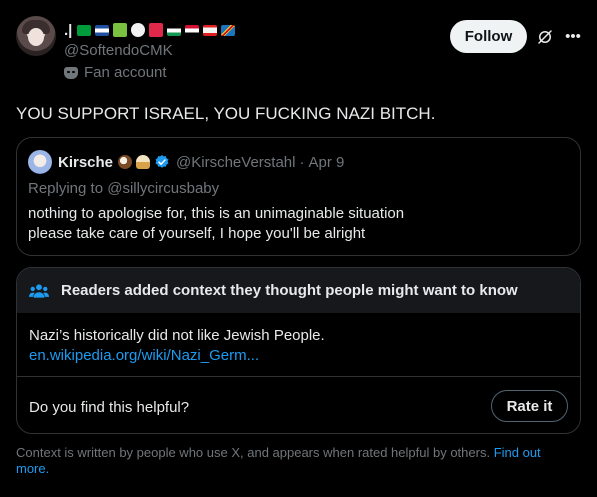 Image resolution: width=597 pixels, height=497 pixels. What do you see at coordinates (488, 36) in the screenshot?
I see `follow-button: Follow` at bounding box center [488, 36].